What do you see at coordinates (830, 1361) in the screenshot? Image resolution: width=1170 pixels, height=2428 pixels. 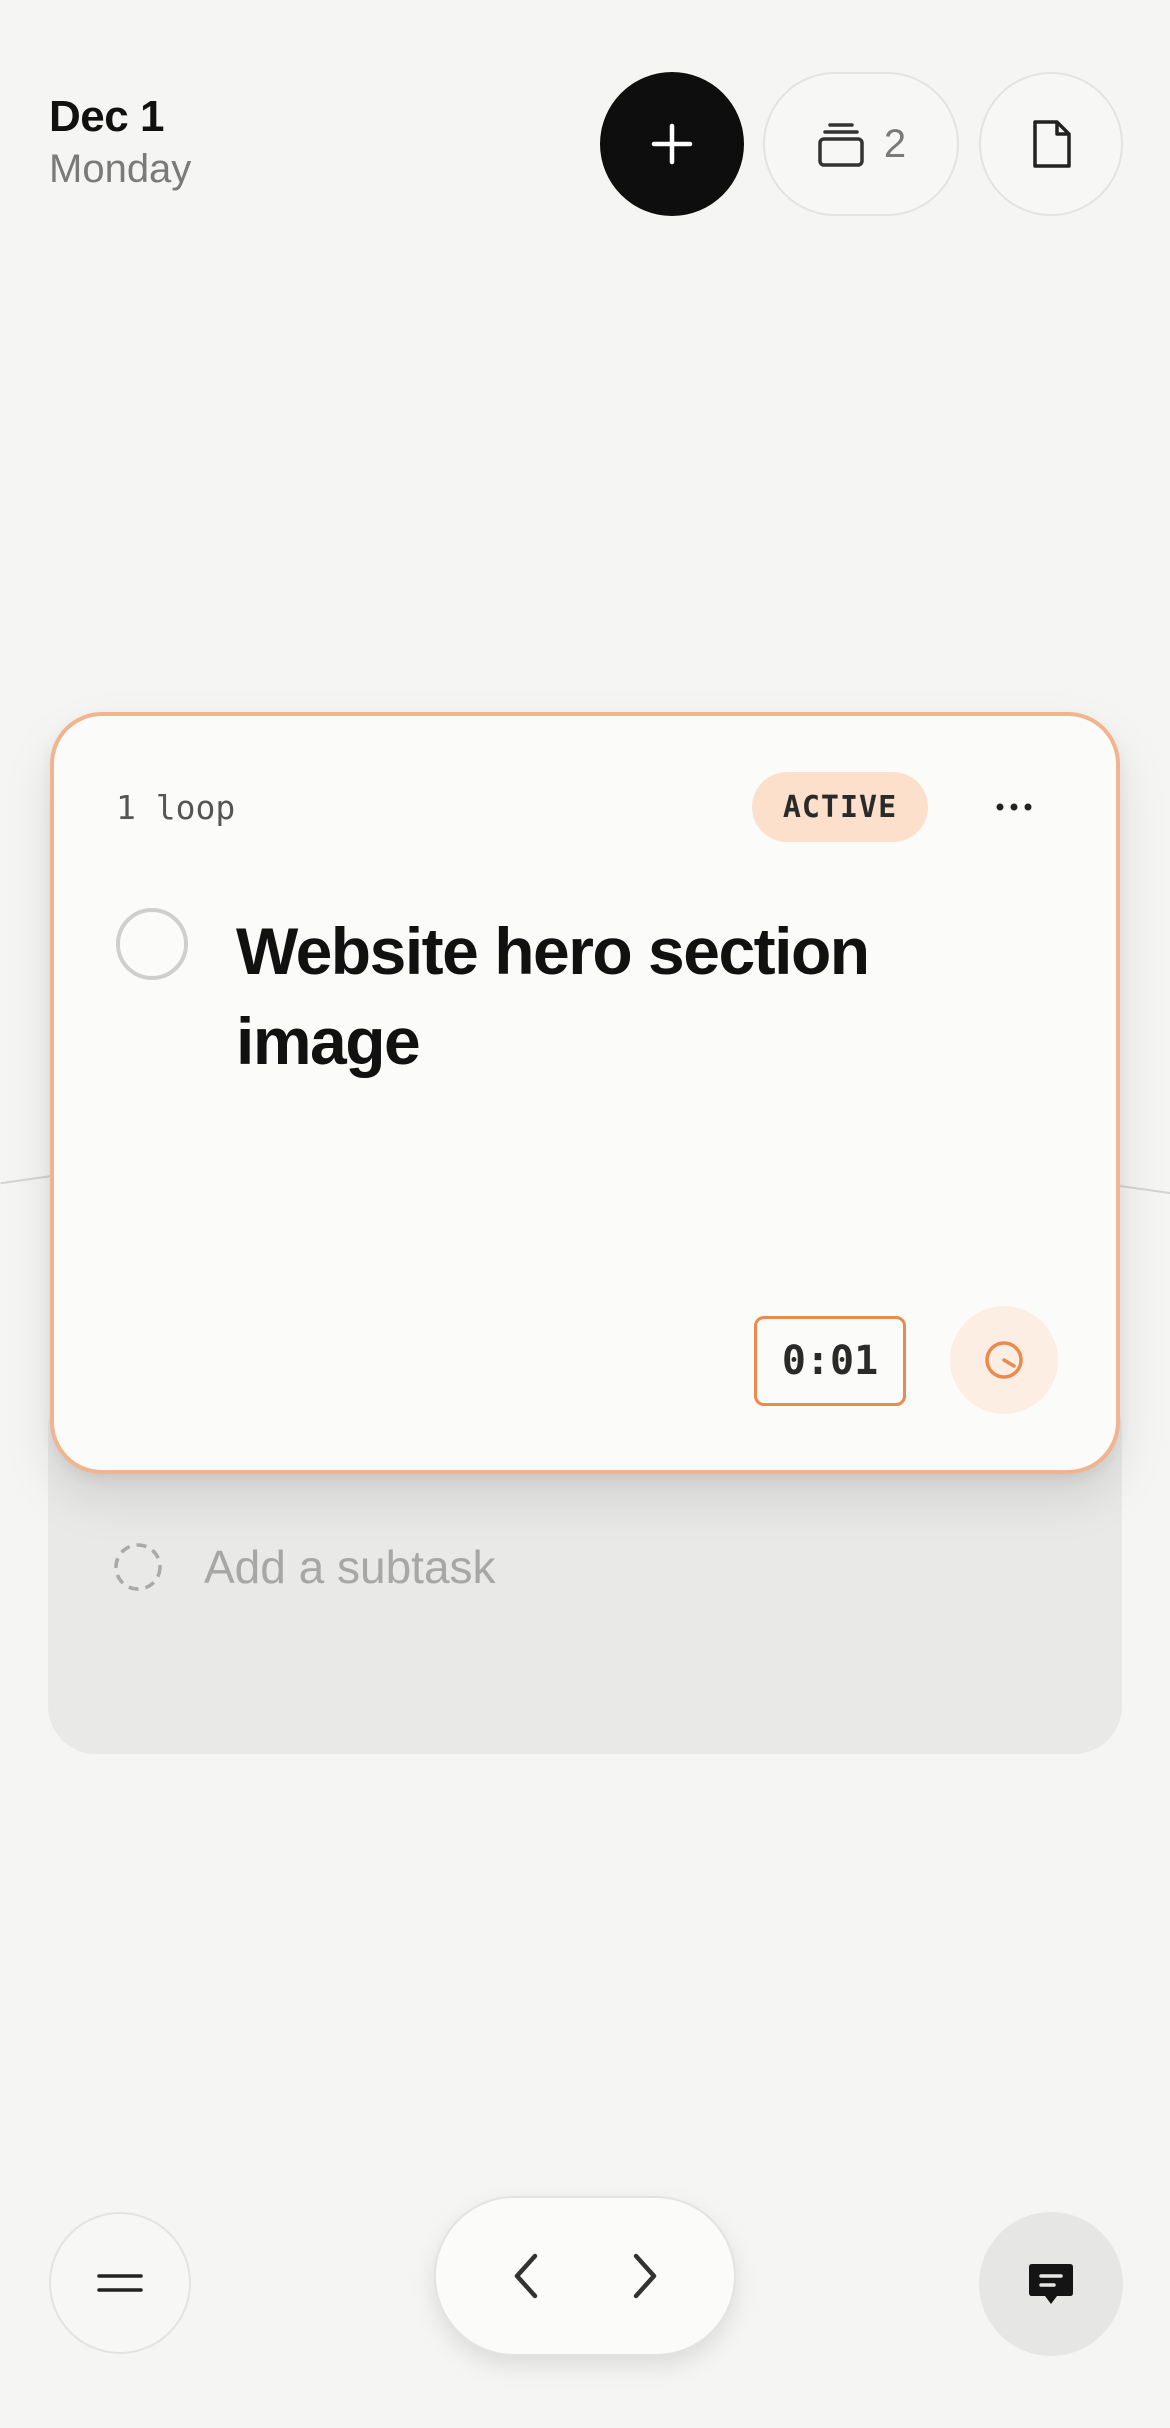 I see `timer-display: 0:01` at bounding box center [830, 1361].